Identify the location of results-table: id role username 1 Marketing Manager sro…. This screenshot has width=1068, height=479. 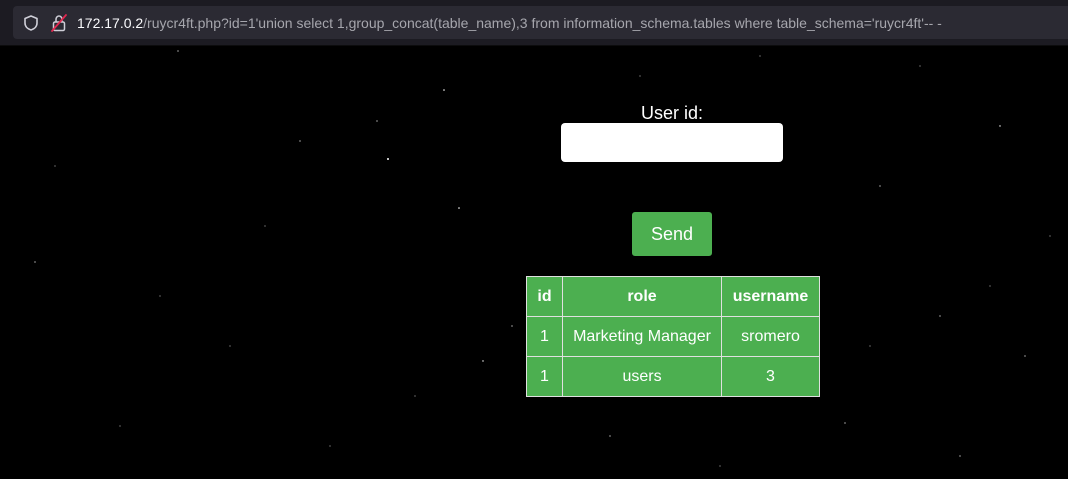
(673, 336).